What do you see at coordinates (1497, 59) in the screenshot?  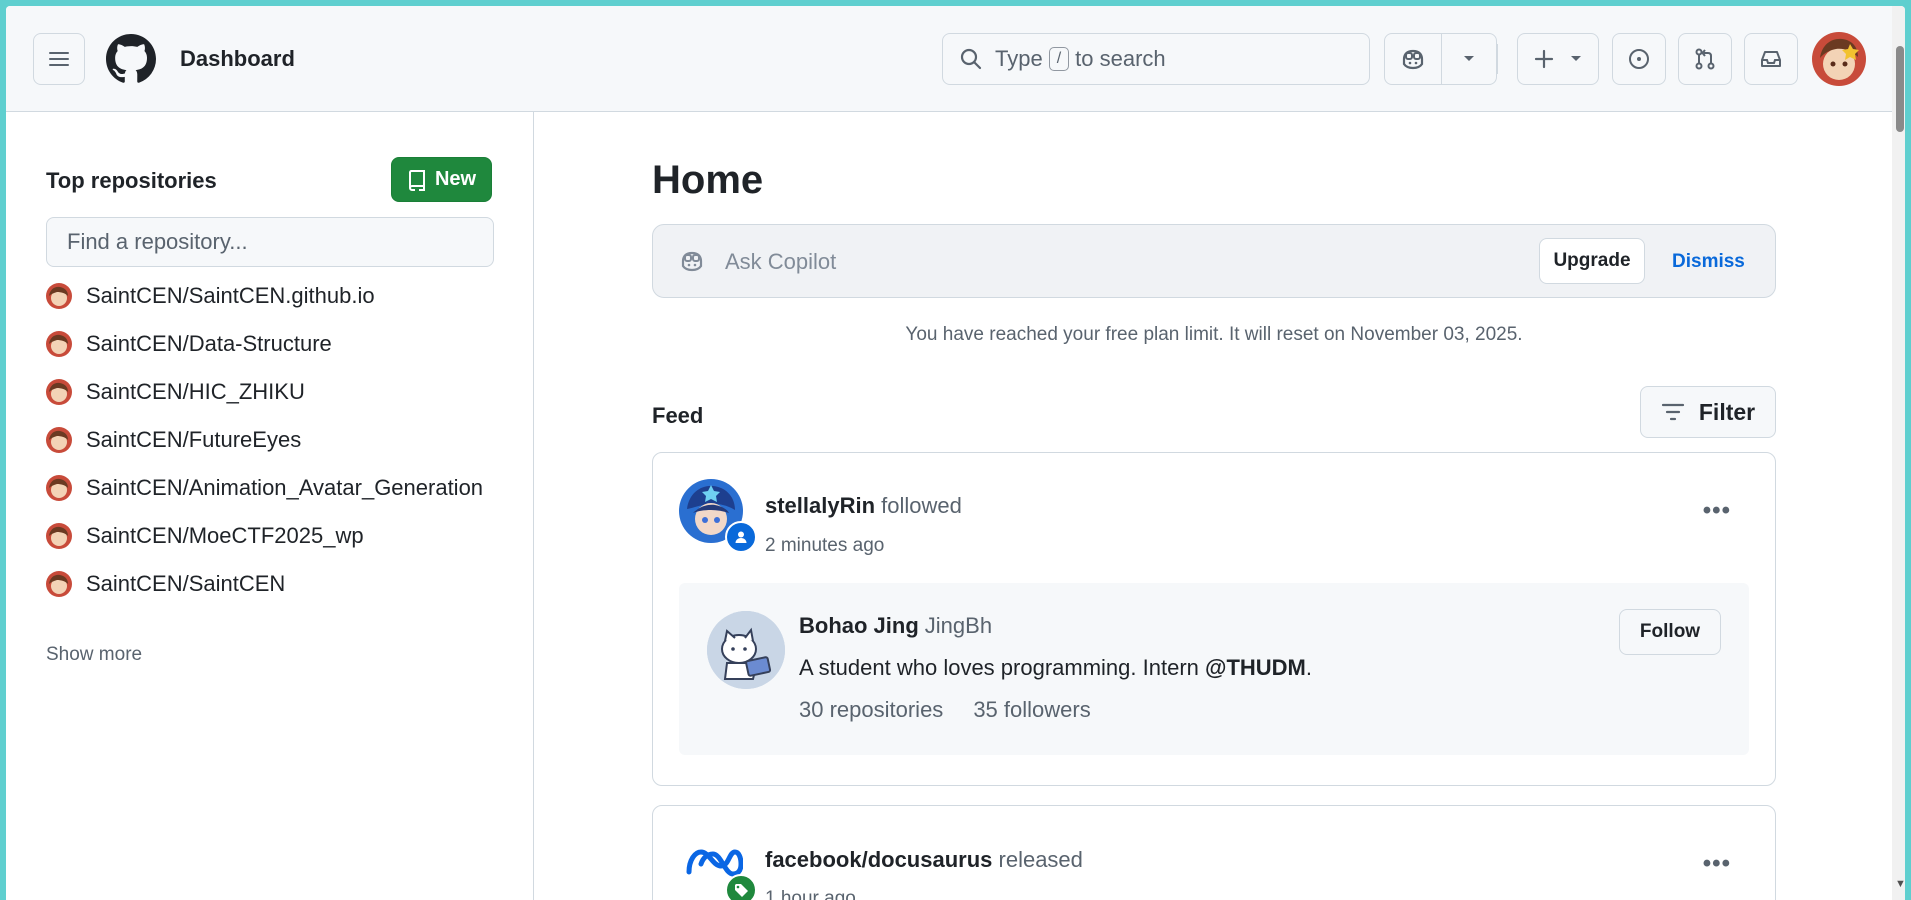 I see `header-divider` at bounding box center [1497, 59].